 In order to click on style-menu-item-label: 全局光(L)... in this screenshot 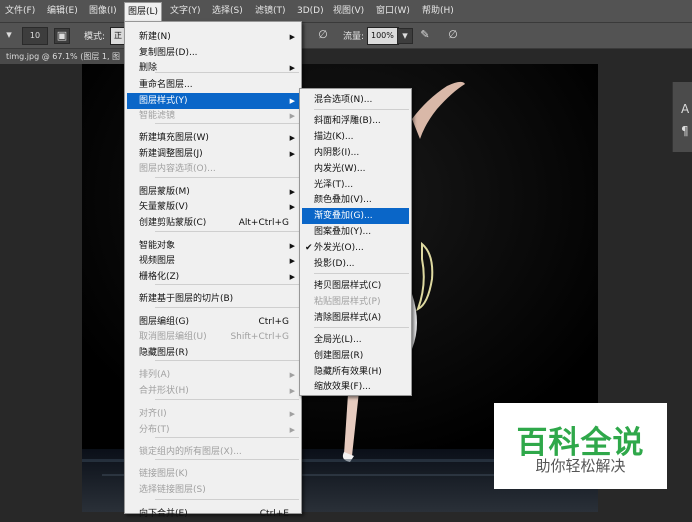, I will do `click(338, 340)`.